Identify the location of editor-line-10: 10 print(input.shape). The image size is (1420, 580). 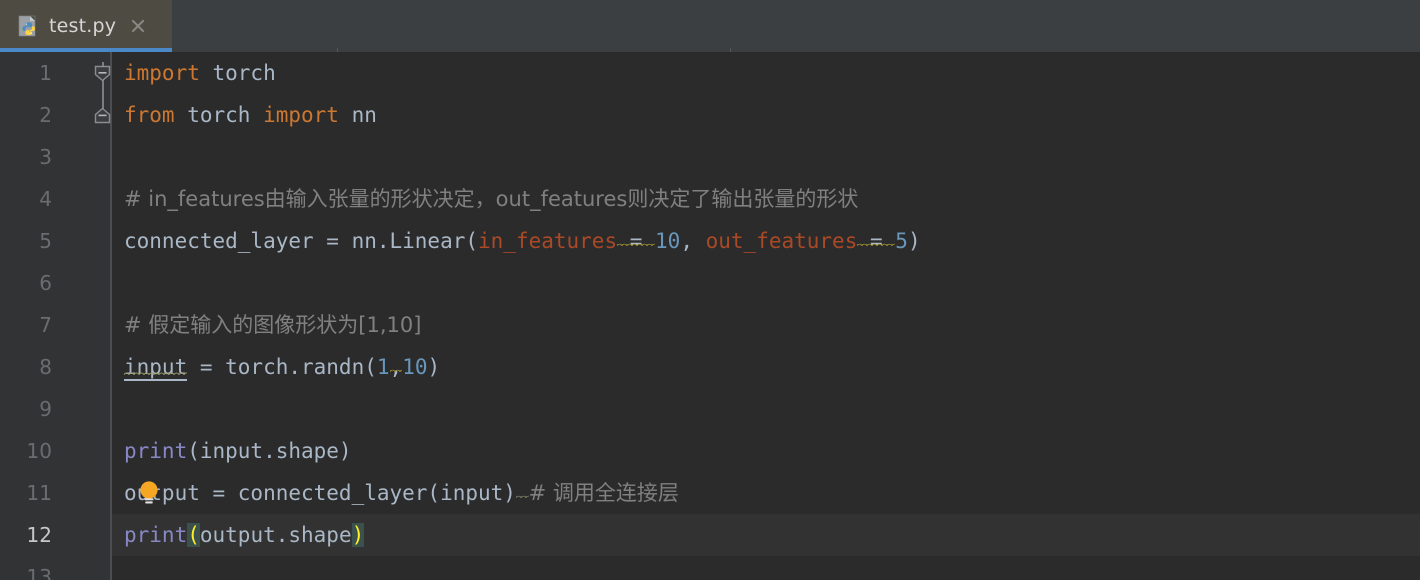
(710, 451).